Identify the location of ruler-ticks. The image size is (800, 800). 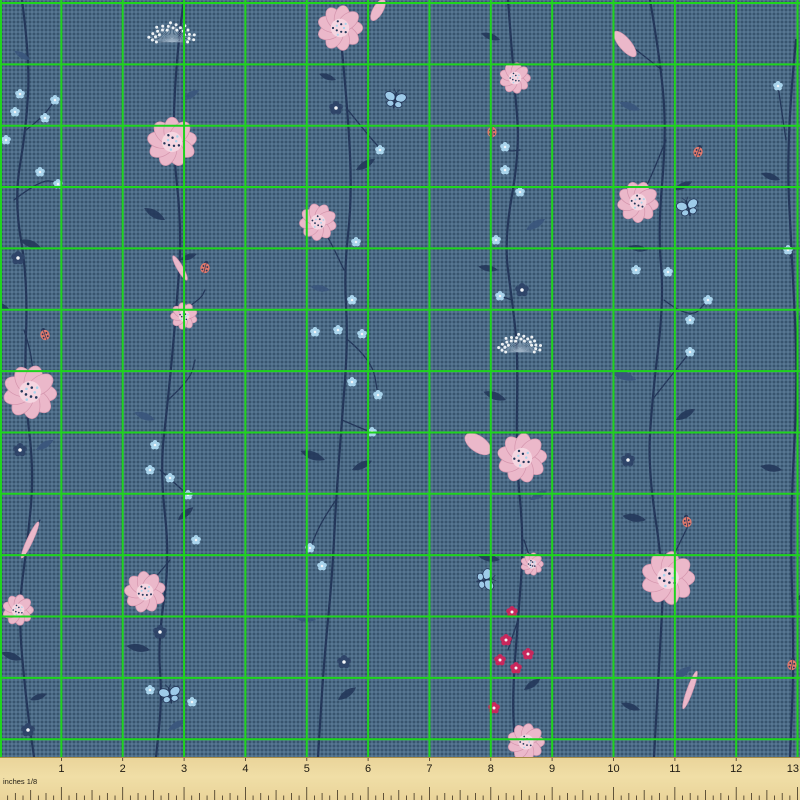
(402, 793).